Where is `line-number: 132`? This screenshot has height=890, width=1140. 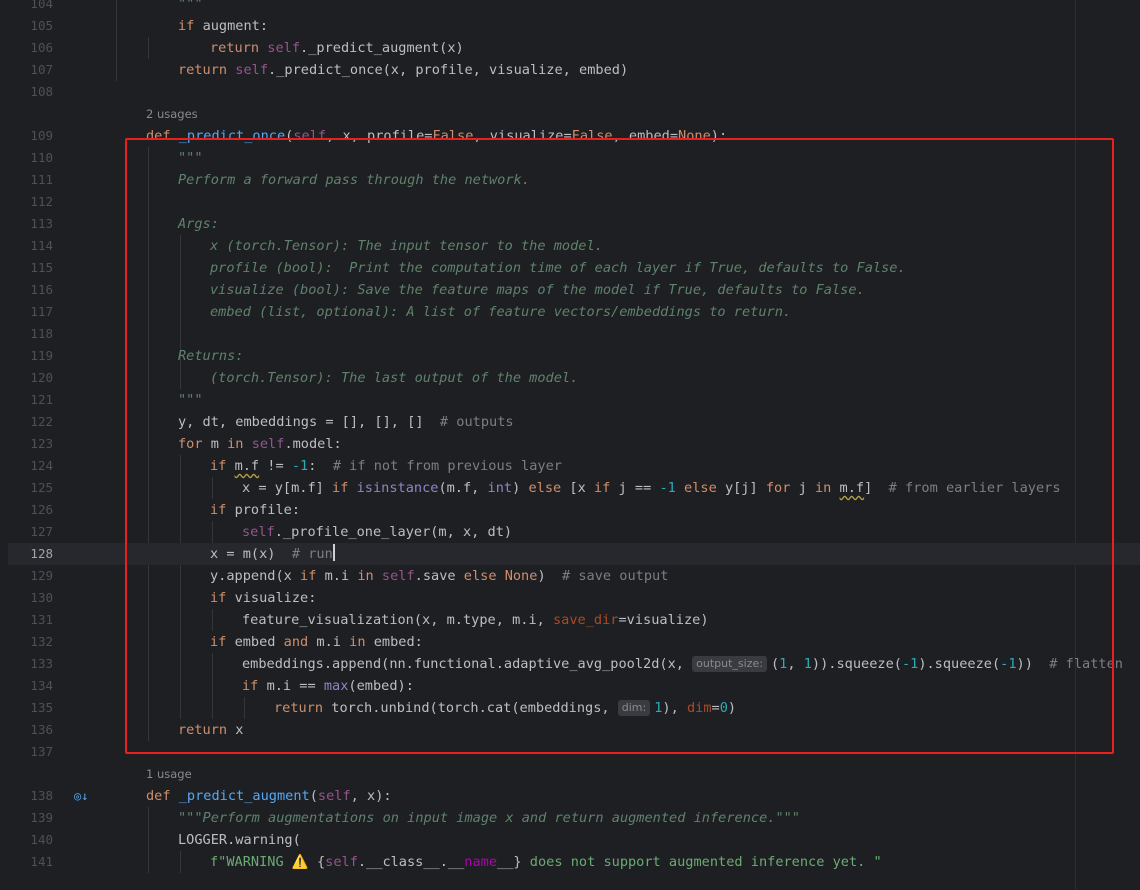
line-number: 132 is located at coordinates (30, 642).